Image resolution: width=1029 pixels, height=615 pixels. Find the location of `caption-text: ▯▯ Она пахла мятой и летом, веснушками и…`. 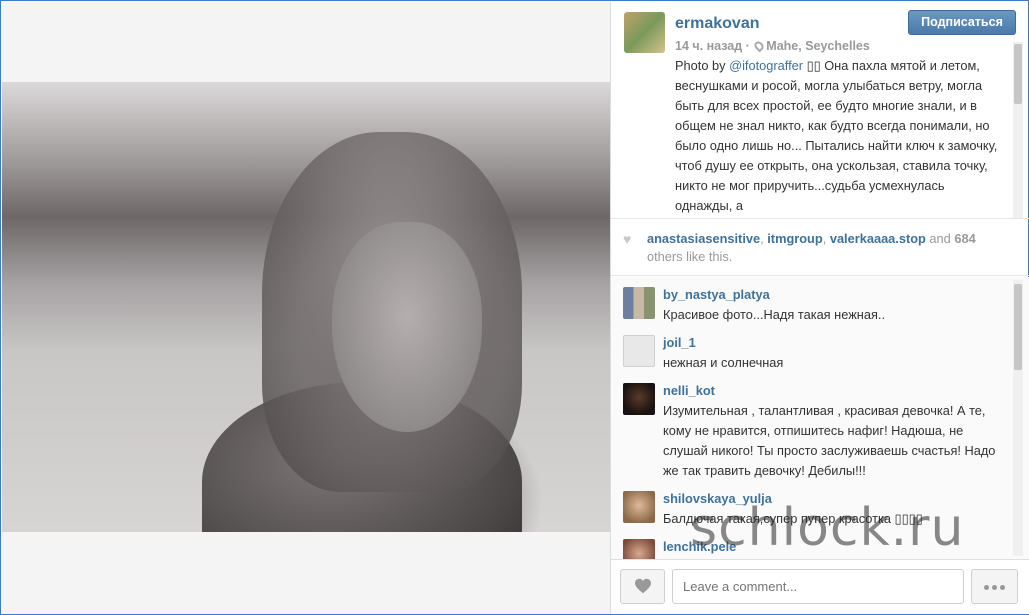

caption-text: ▯▯ Она пахла мятой и летом, веснушками и… is located at coordinates (836, 135).